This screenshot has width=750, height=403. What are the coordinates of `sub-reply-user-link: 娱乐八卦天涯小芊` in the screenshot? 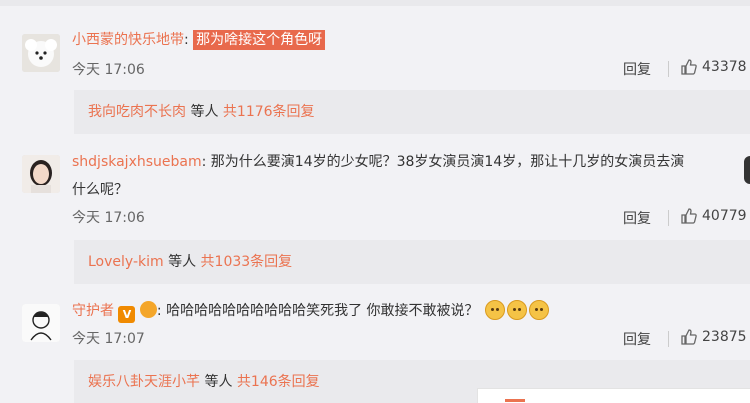 It's located at (144, 382).